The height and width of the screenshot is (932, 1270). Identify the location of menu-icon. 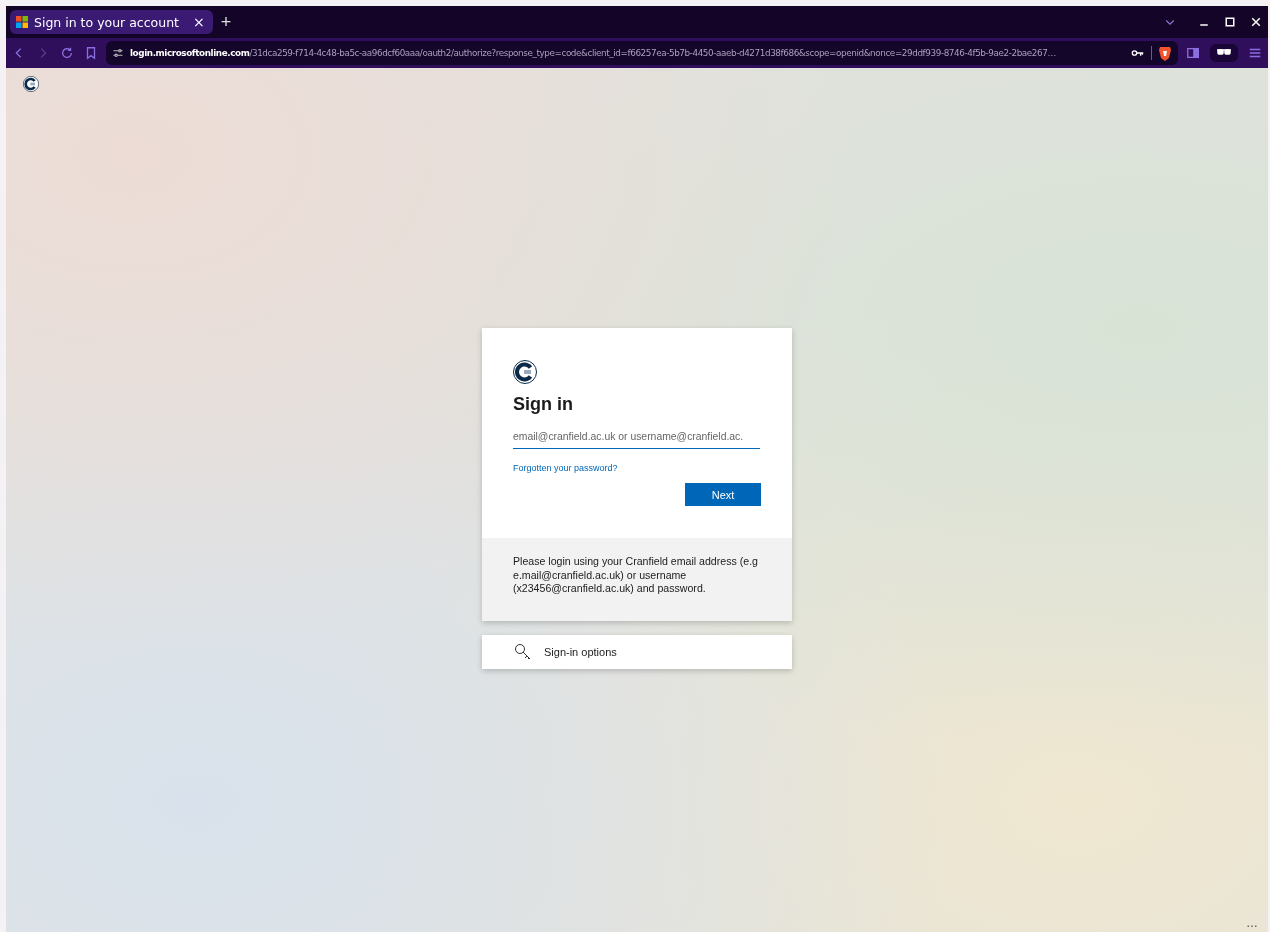
(1255, 53).